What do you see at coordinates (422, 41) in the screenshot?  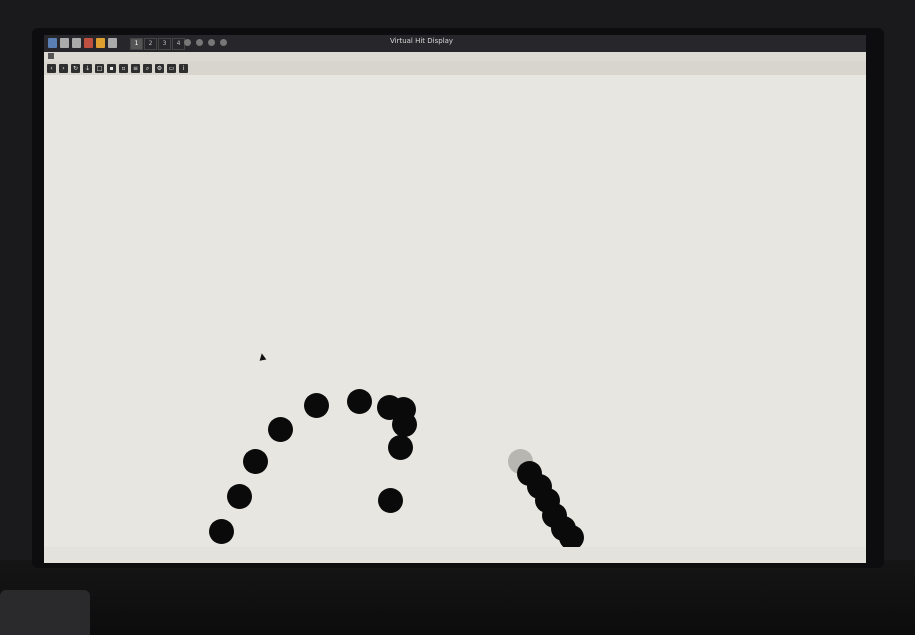 I see `window-title: Virtual Hit Display` at bounding box center [422, 41].